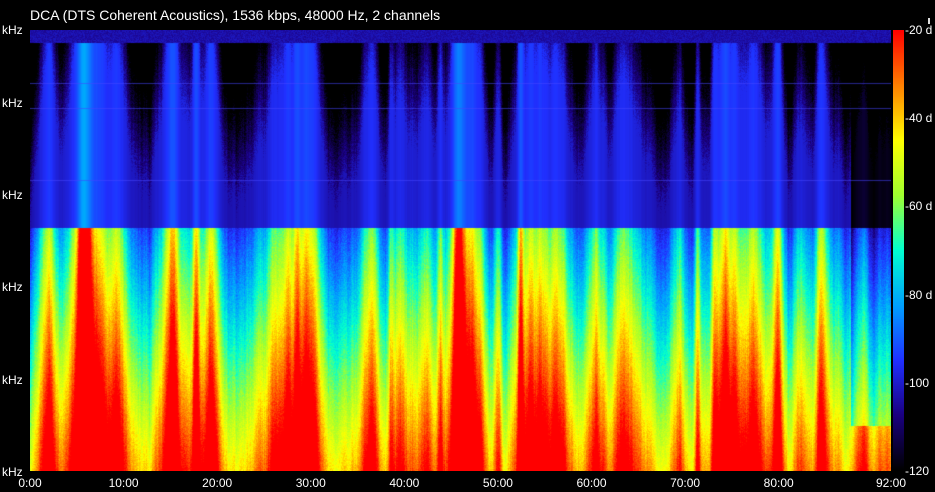  I want to click on x-tick-label: 60:00, so click(591, 483).